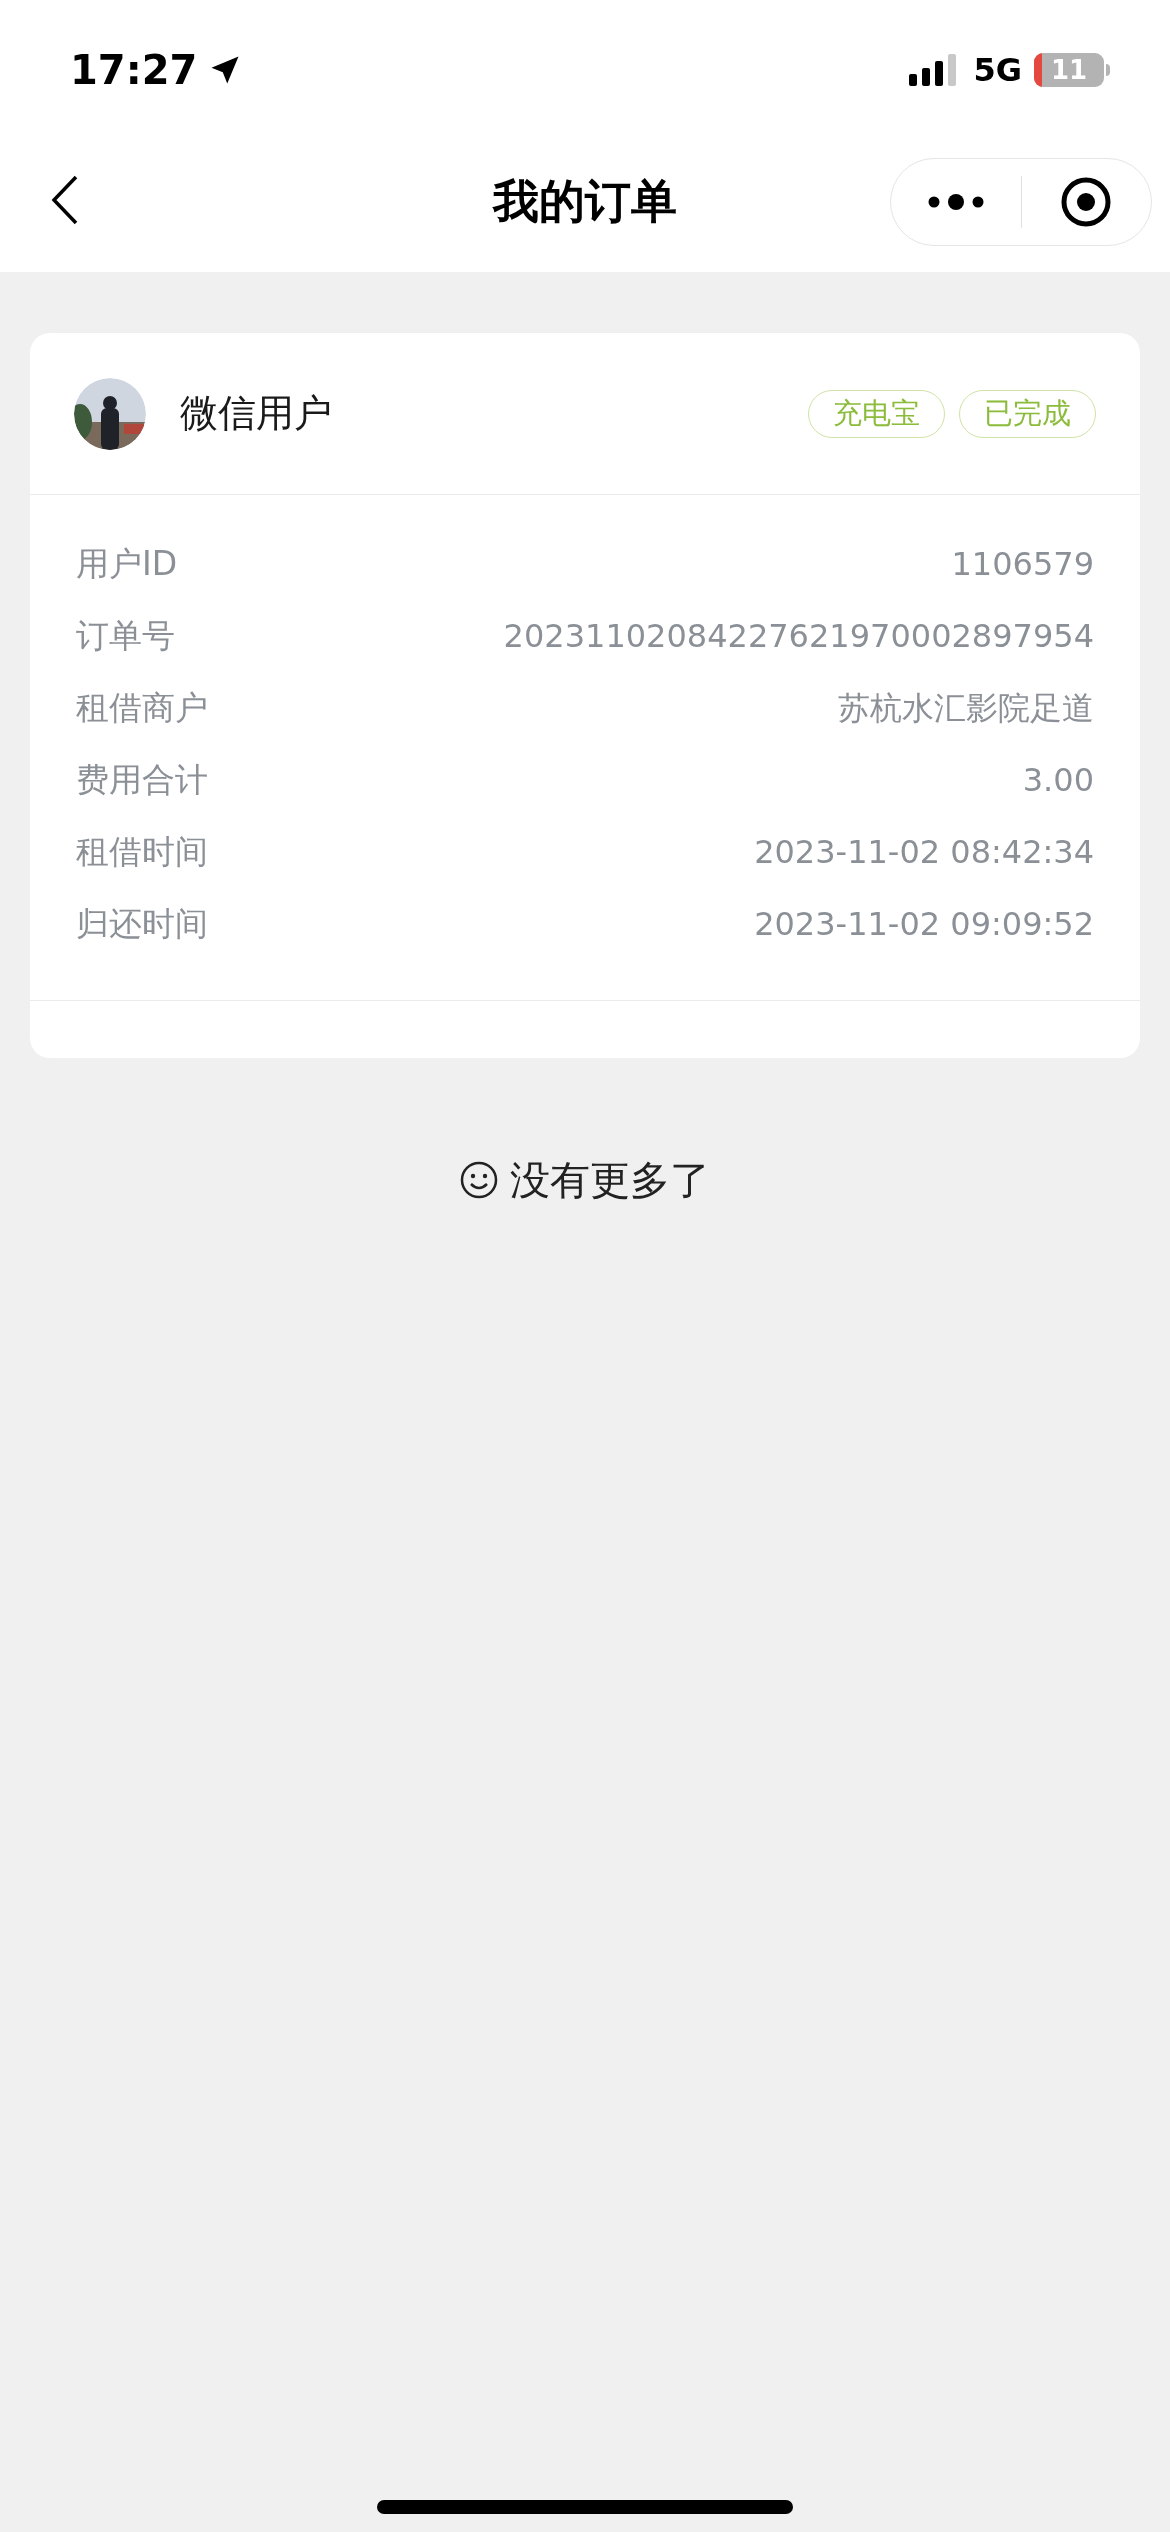  Describe the element at coordinates (798, 636) in the screenshot. I see `detail-value: 20231102084227621970002897954` at that location.